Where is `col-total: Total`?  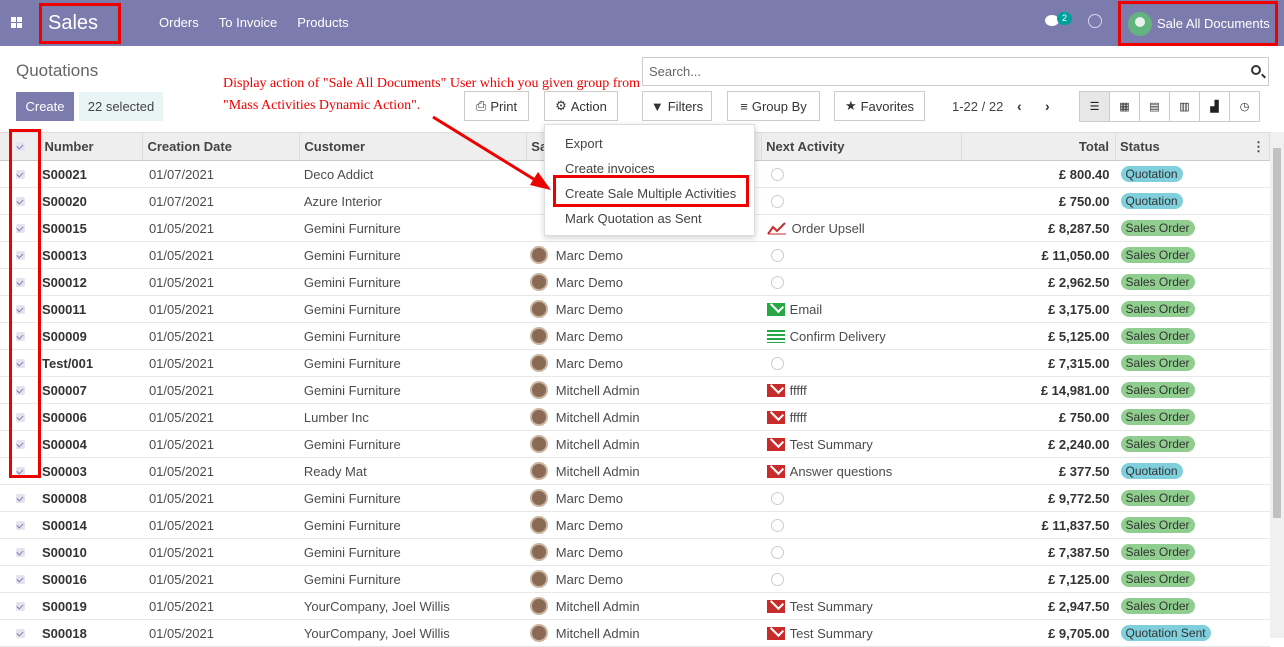 col-total: Total is located at coordinates (1039, 146).